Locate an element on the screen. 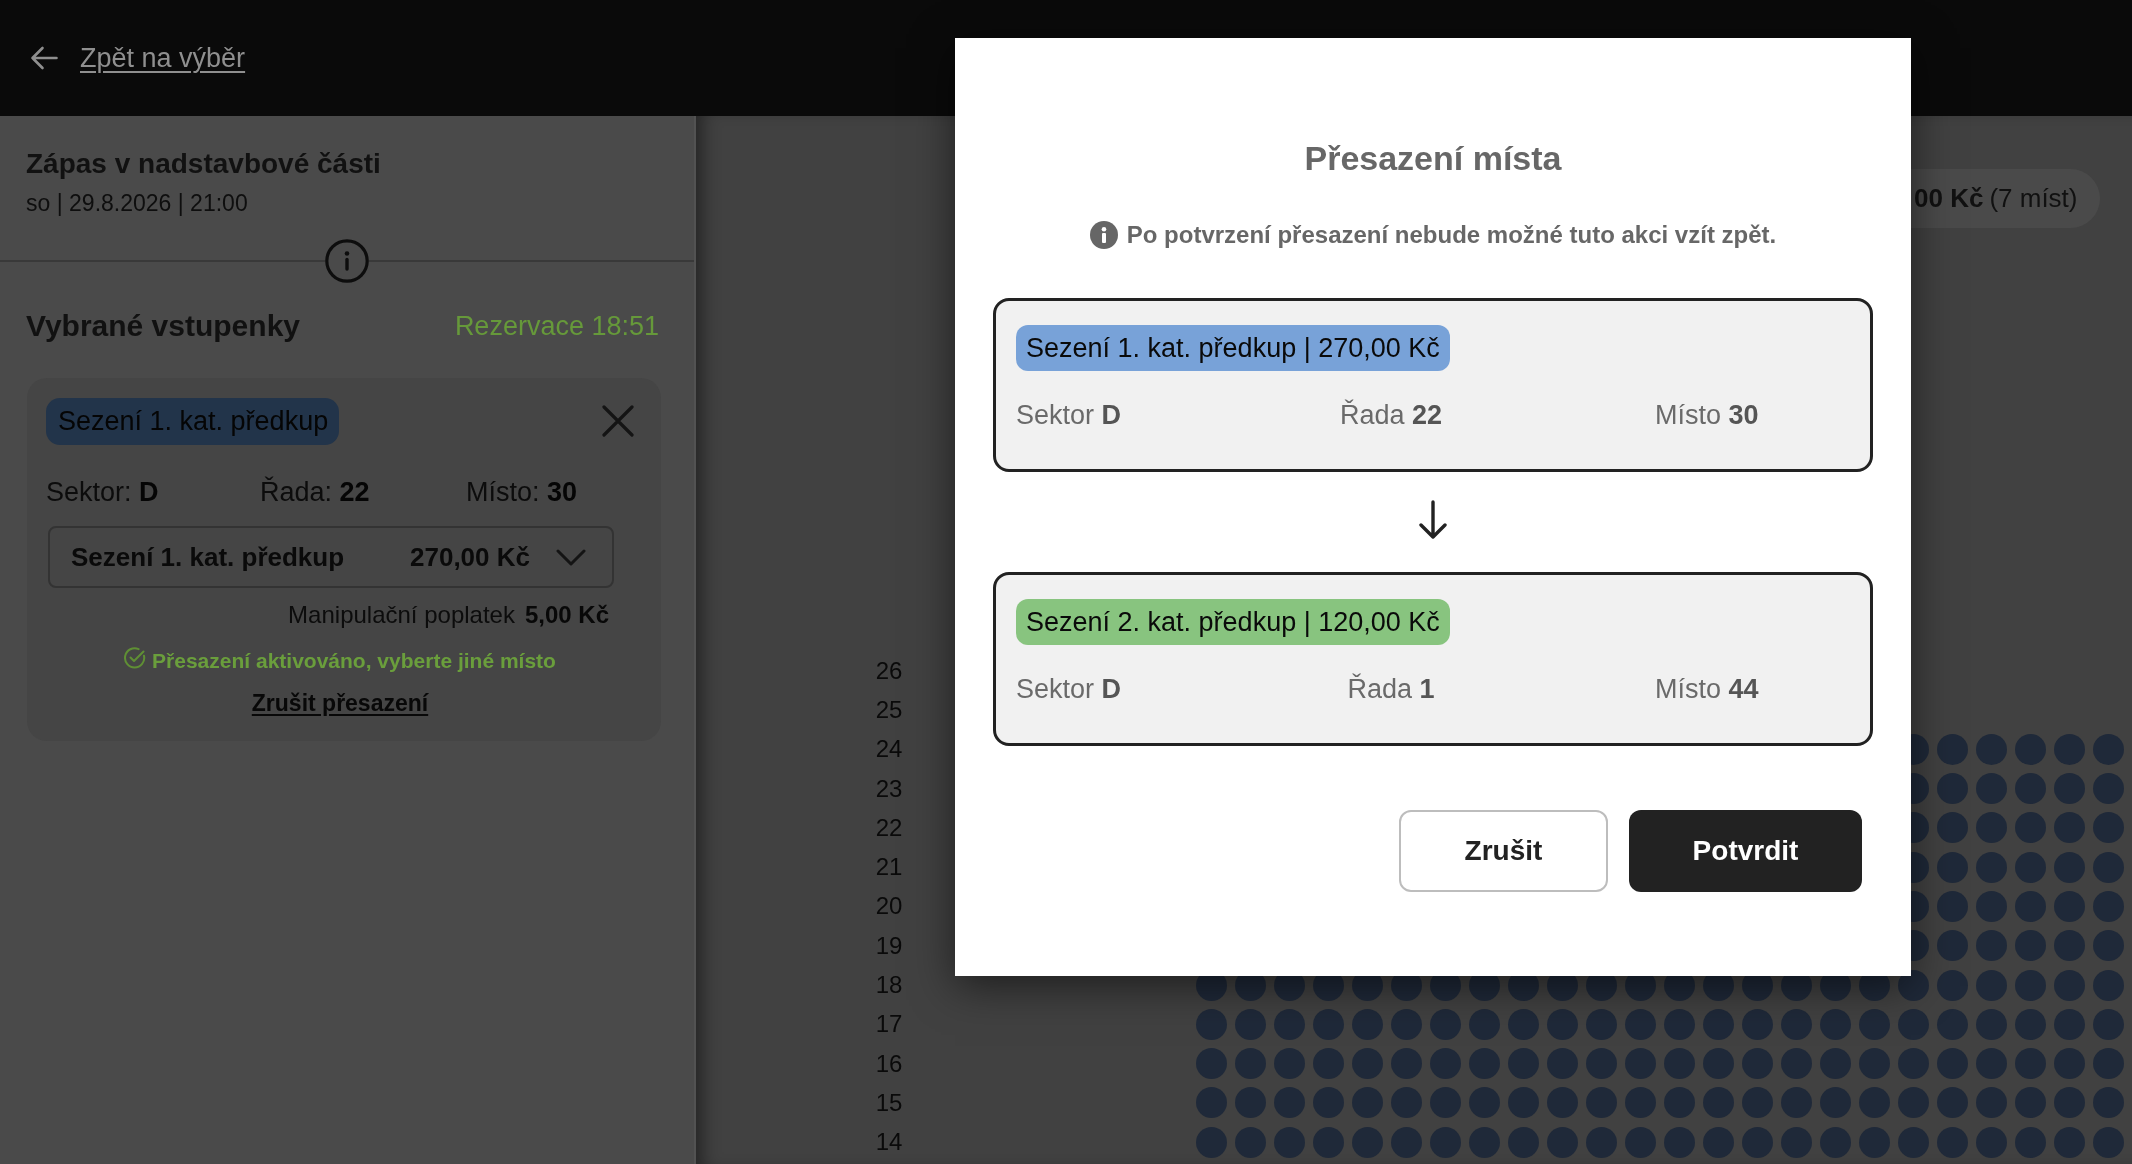 The height and width of the screenshot is (1164, 2132). category-tag: Sezení 1. kat. předkup | 270,00 Kč is located at coordinates (1233, 348).